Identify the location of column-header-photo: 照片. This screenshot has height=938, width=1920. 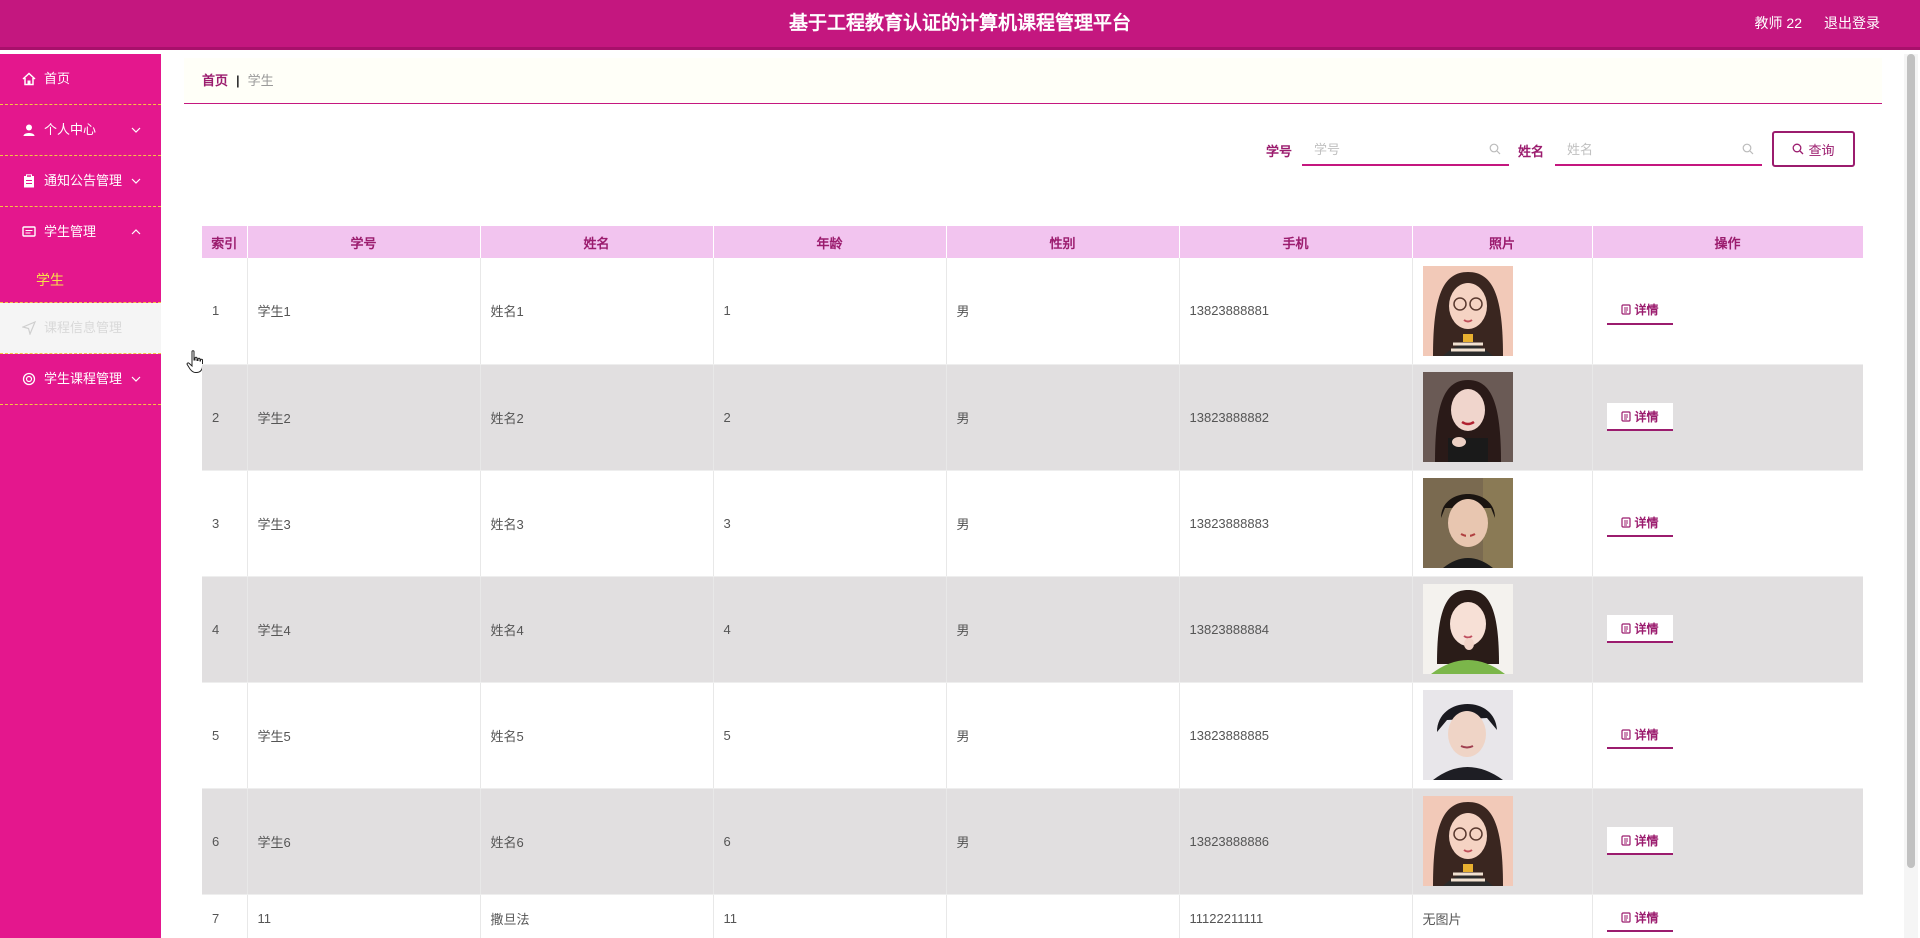
(1502, 242).